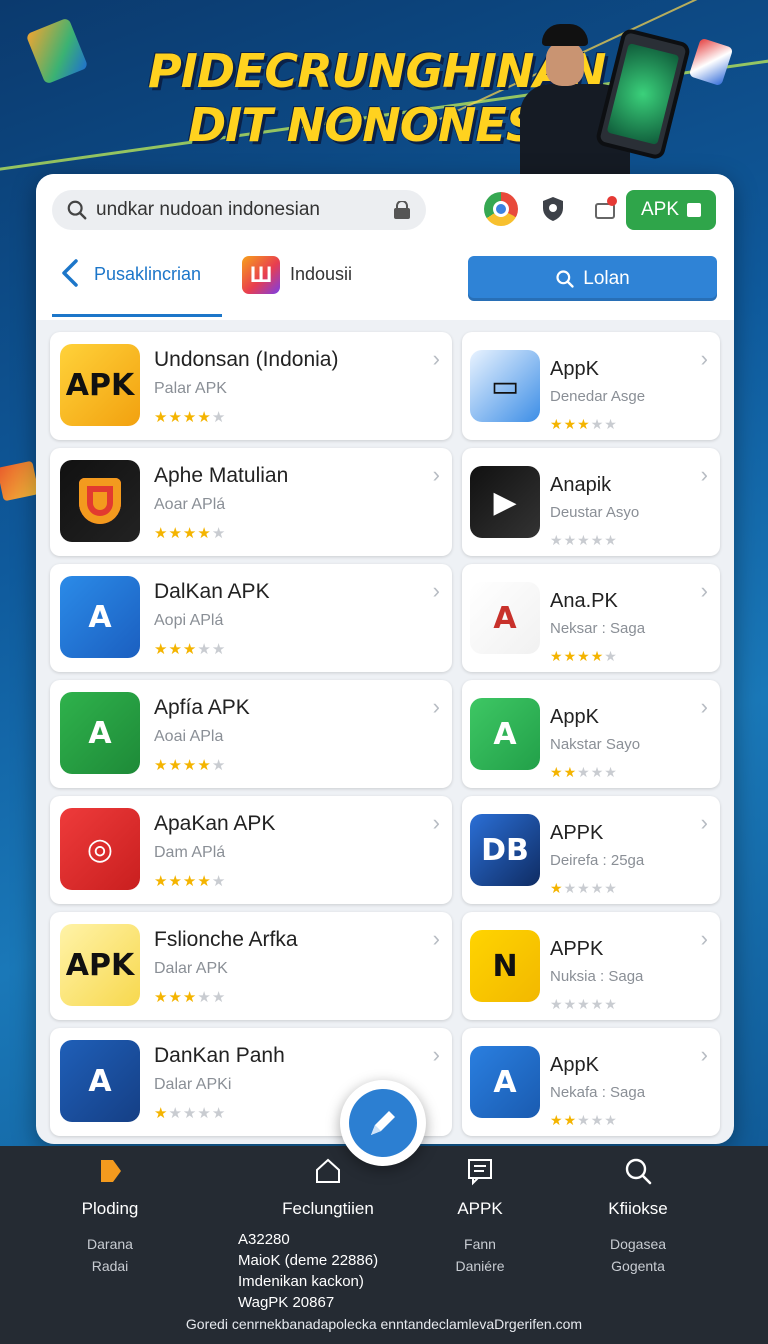 Image resolution: width=768 pixels, height=1344 pixels. What do you see at coordinates (321, 274) in the screenshot?
I see `tab-category: Indousii` at bounding box center [321, 274].